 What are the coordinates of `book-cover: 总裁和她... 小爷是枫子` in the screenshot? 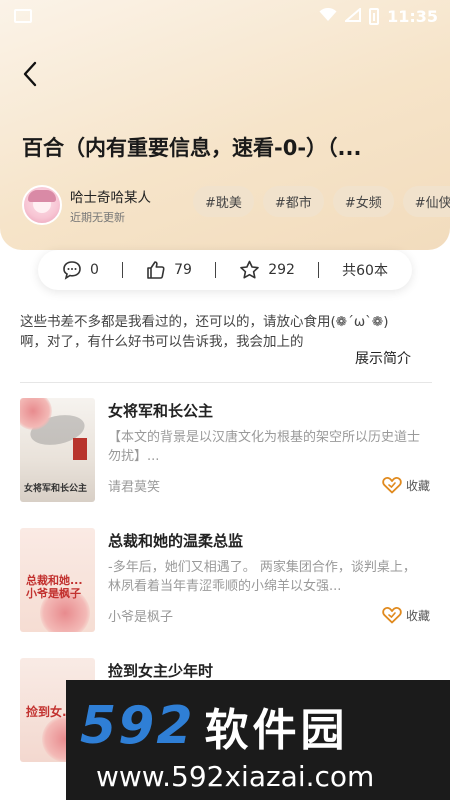 It's located at (57, 580).